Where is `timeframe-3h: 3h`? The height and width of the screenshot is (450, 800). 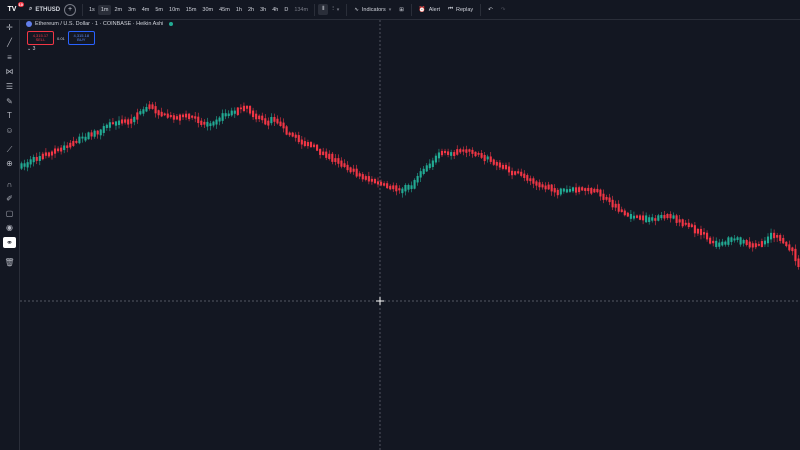 timeframe-3h: 3h is located at coordinates (263, 10).